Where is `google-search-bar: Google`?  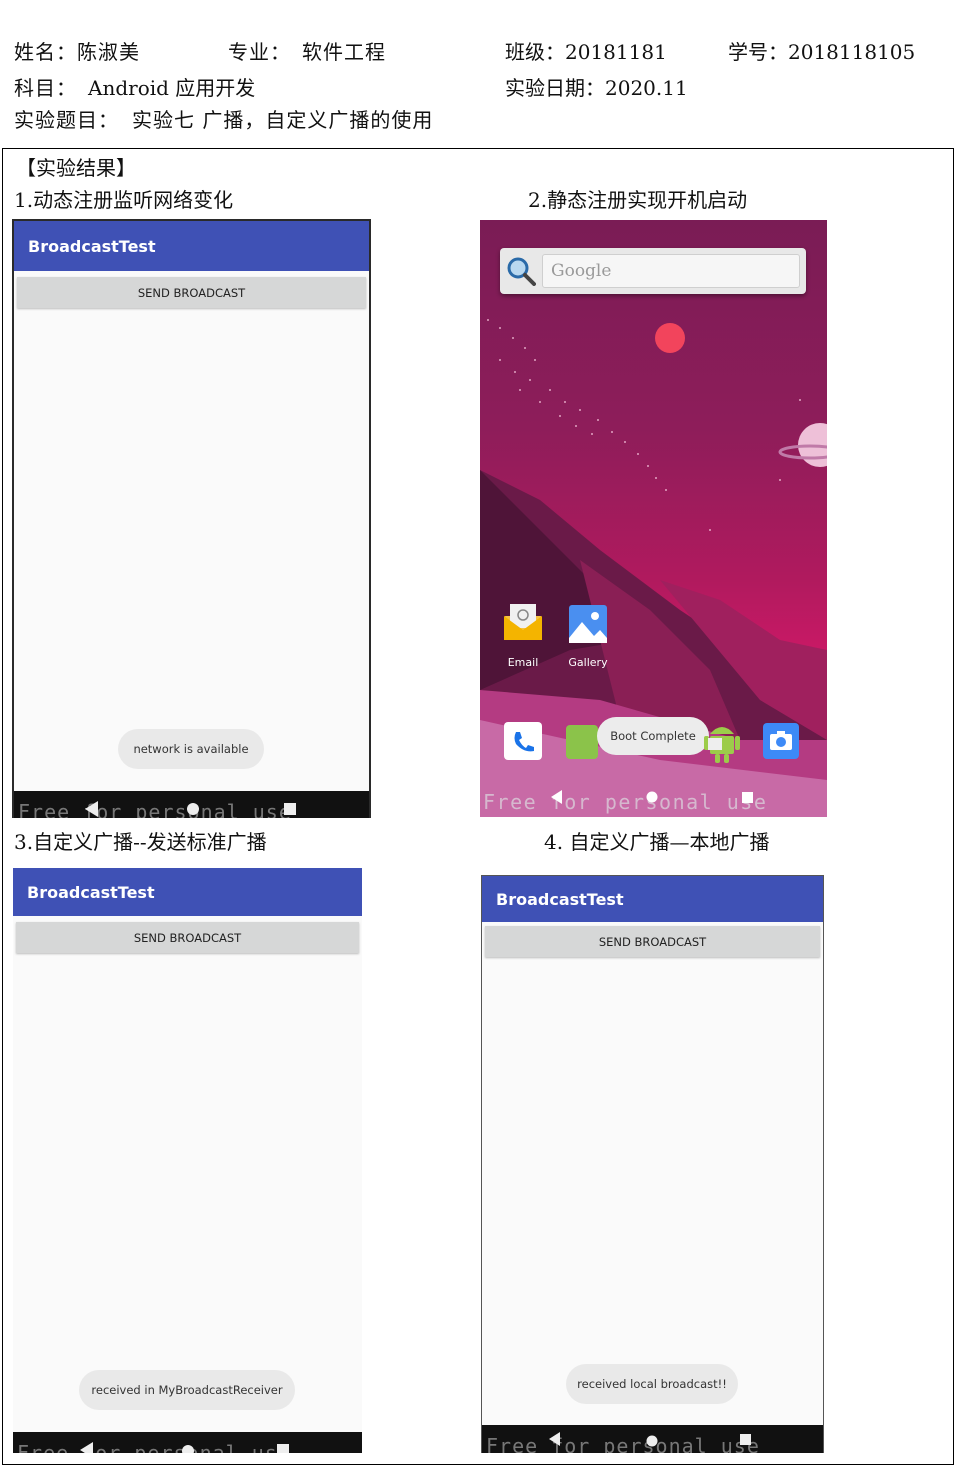
google-search-bar: Google is located at coordinates (653, 271).